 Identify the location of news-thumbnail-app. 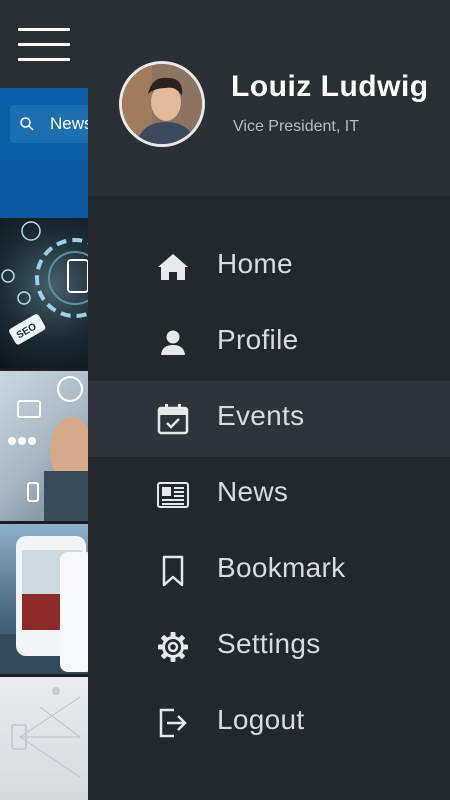
(44, 599).